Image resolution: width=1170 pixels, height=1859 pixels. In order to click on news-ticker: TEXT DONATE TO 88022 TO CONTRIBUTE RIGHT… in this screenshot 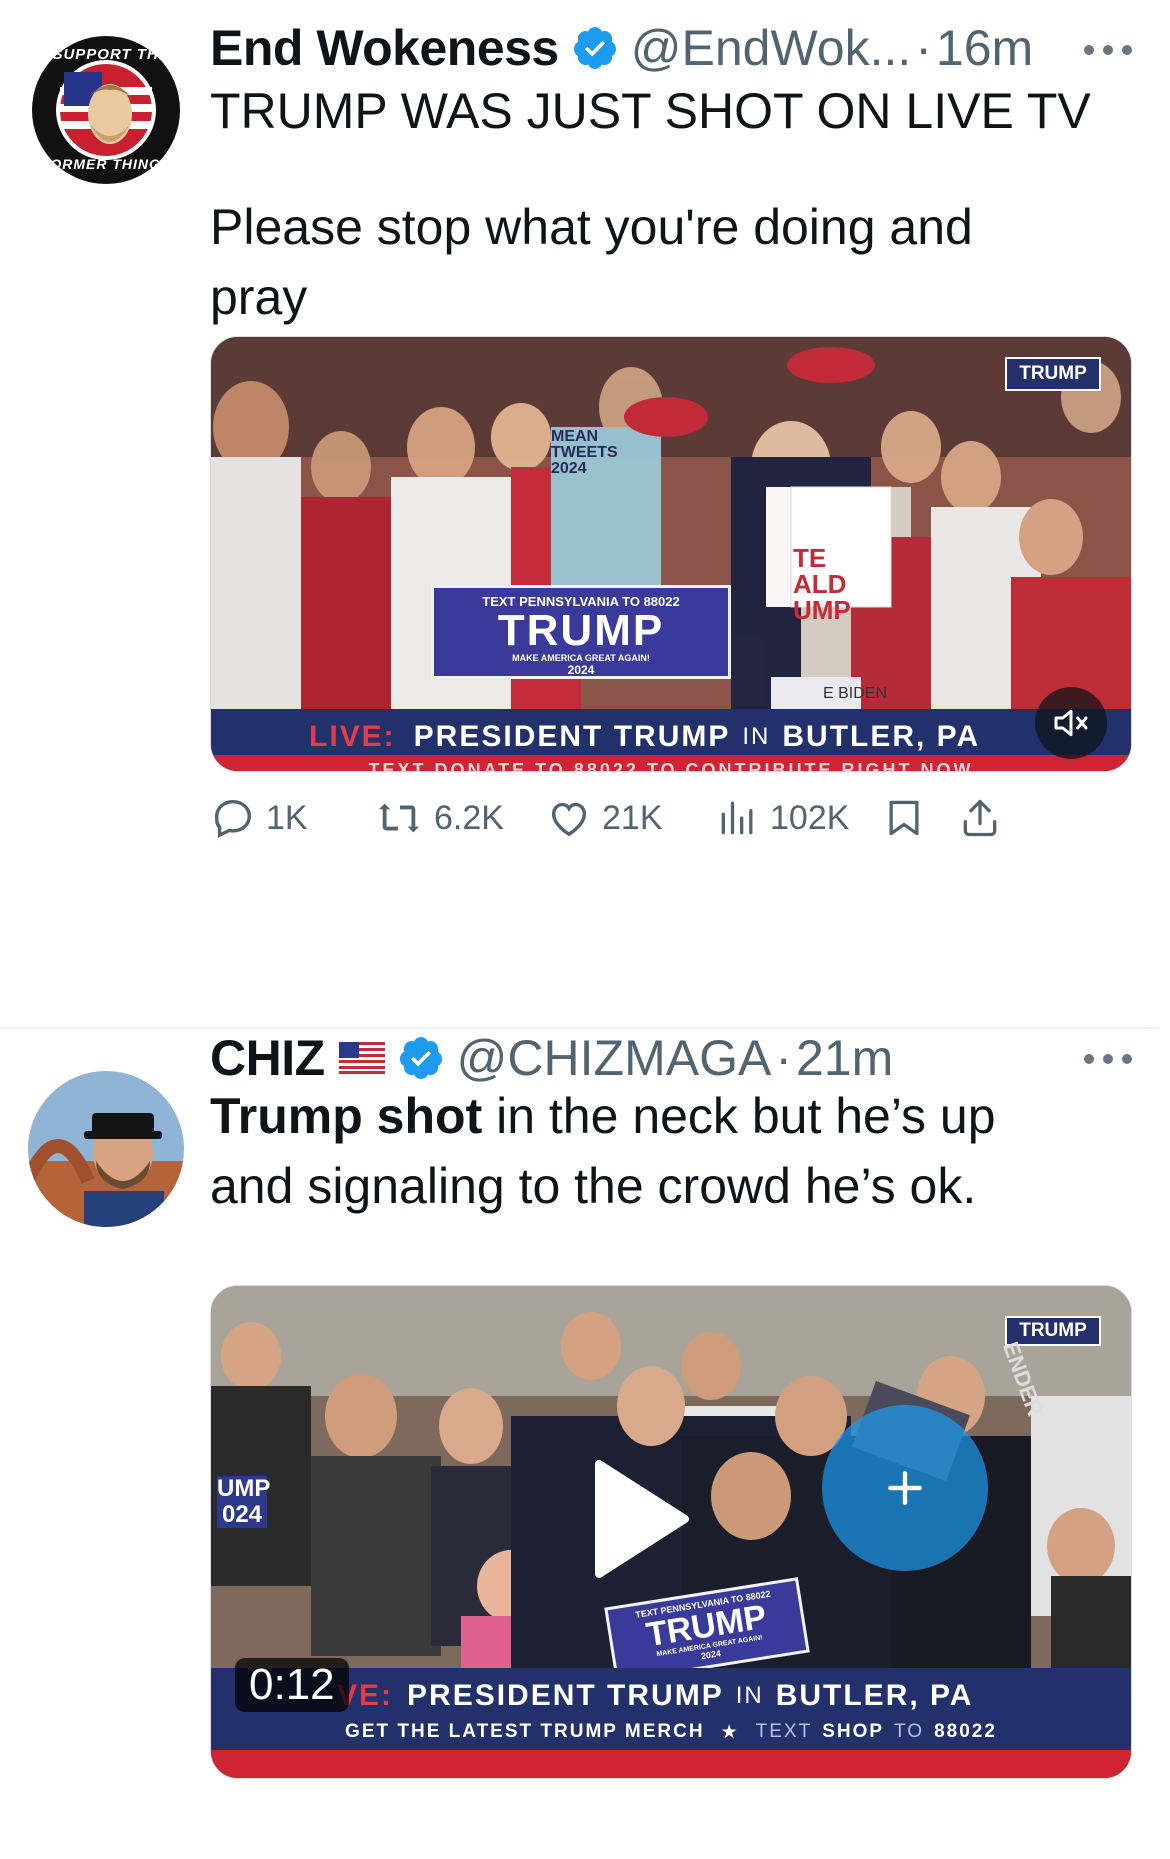, I will do `click(671, 763)`.